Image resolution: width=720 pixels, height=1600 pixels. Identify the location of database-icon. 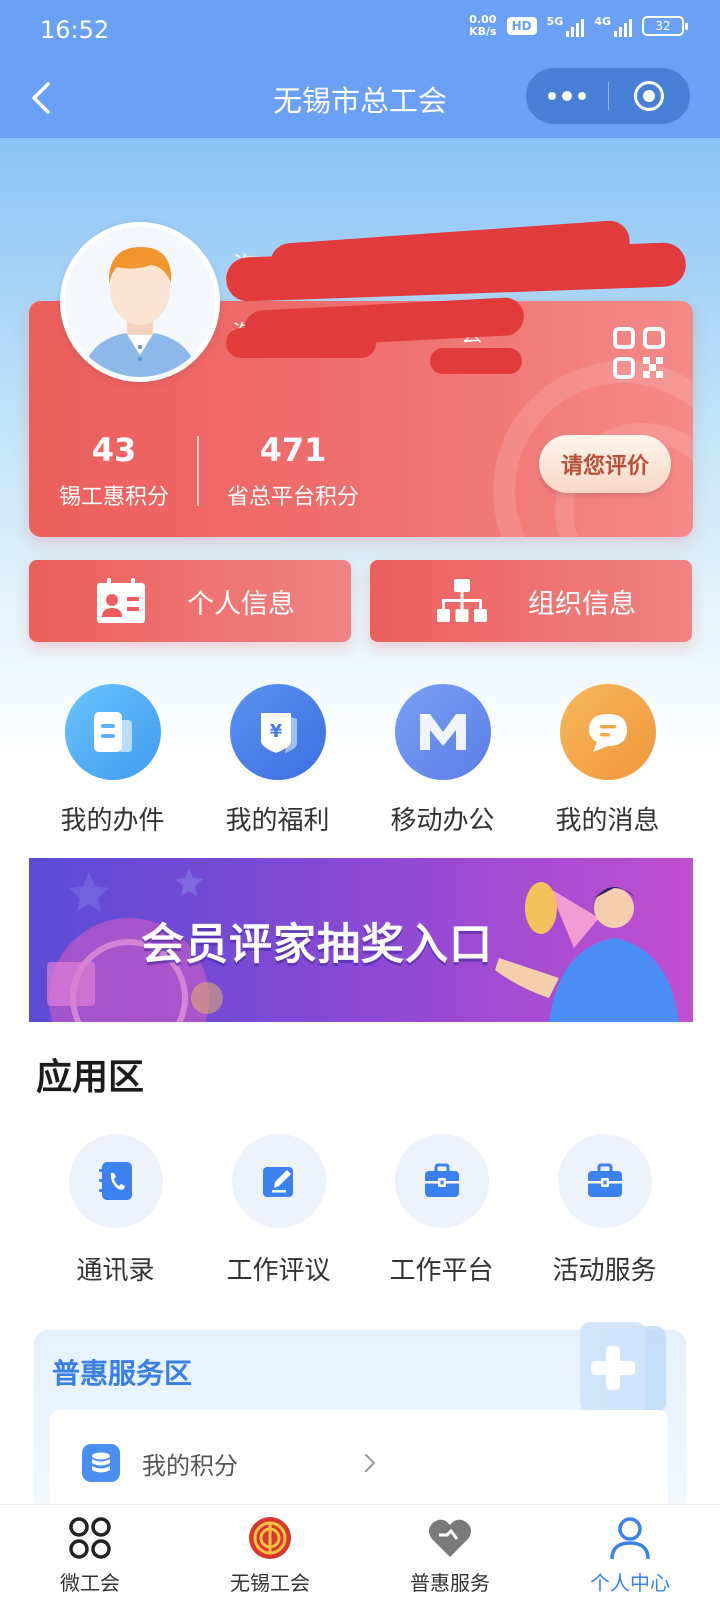
(101, 1462).